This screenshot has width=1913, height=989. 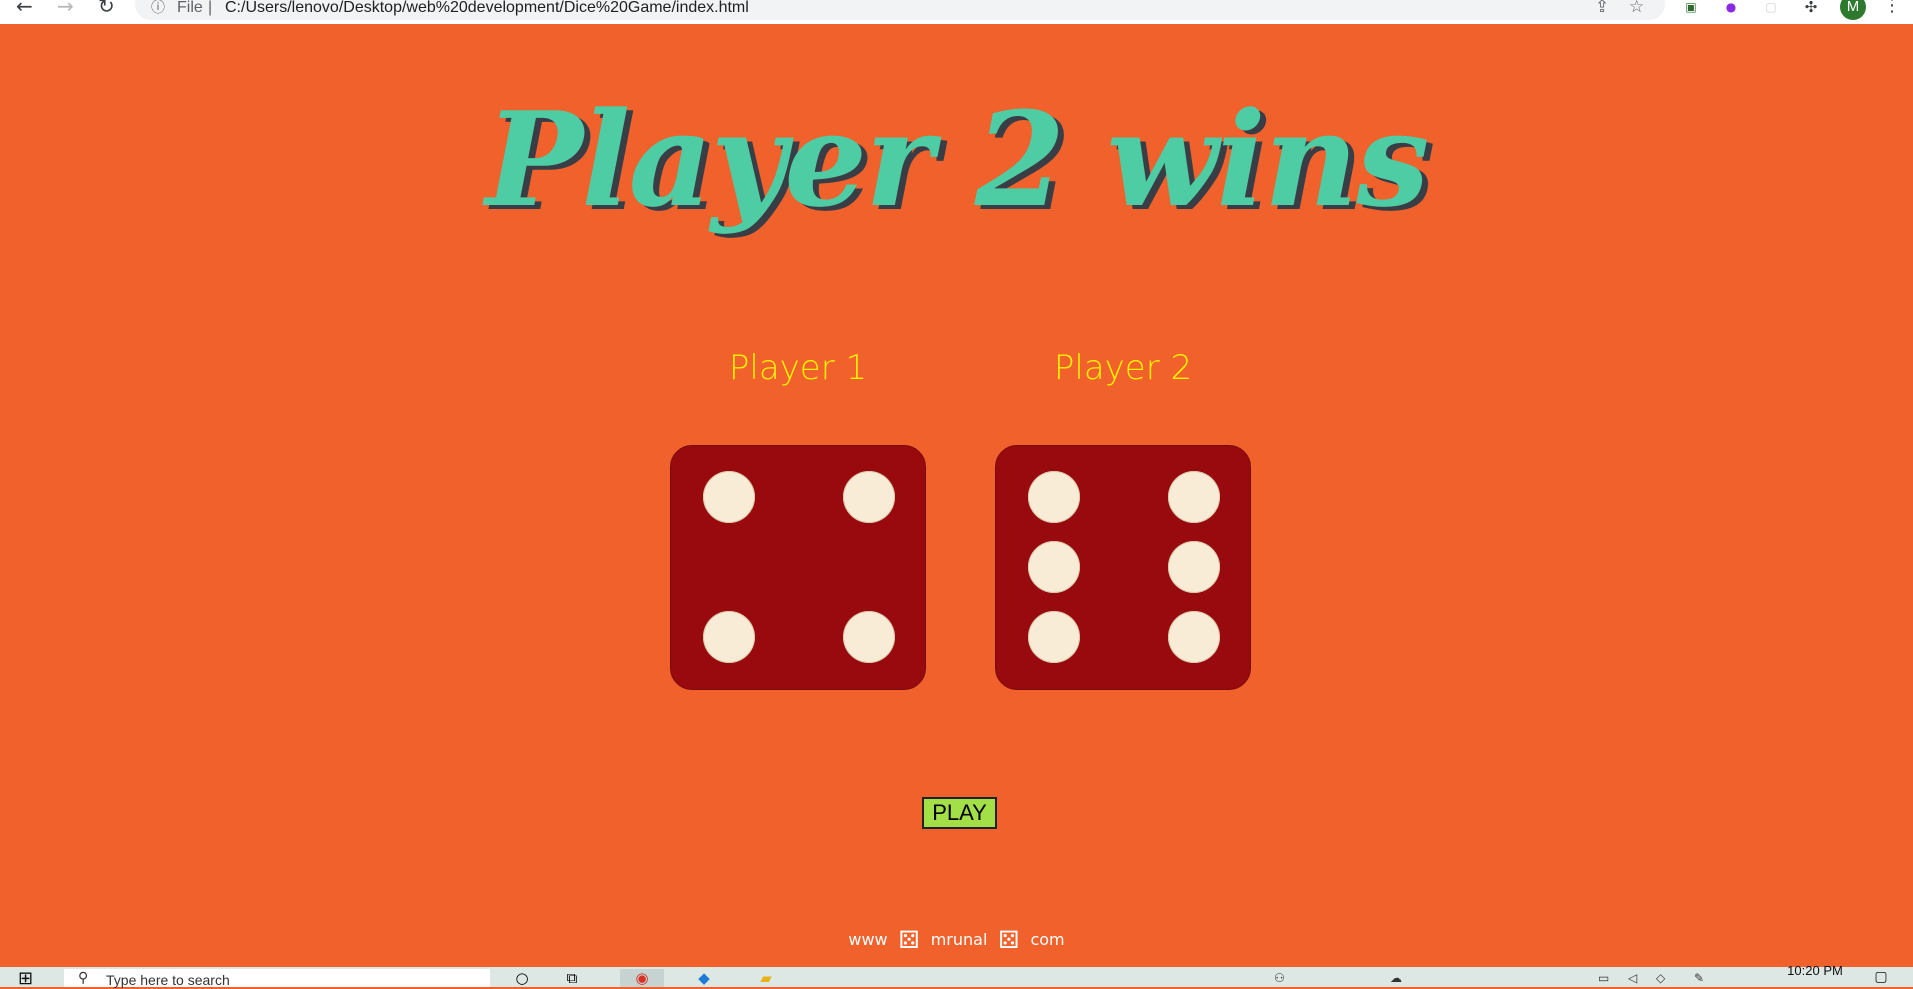 I want to click on player2-dice, so click(x=1123, y=567).